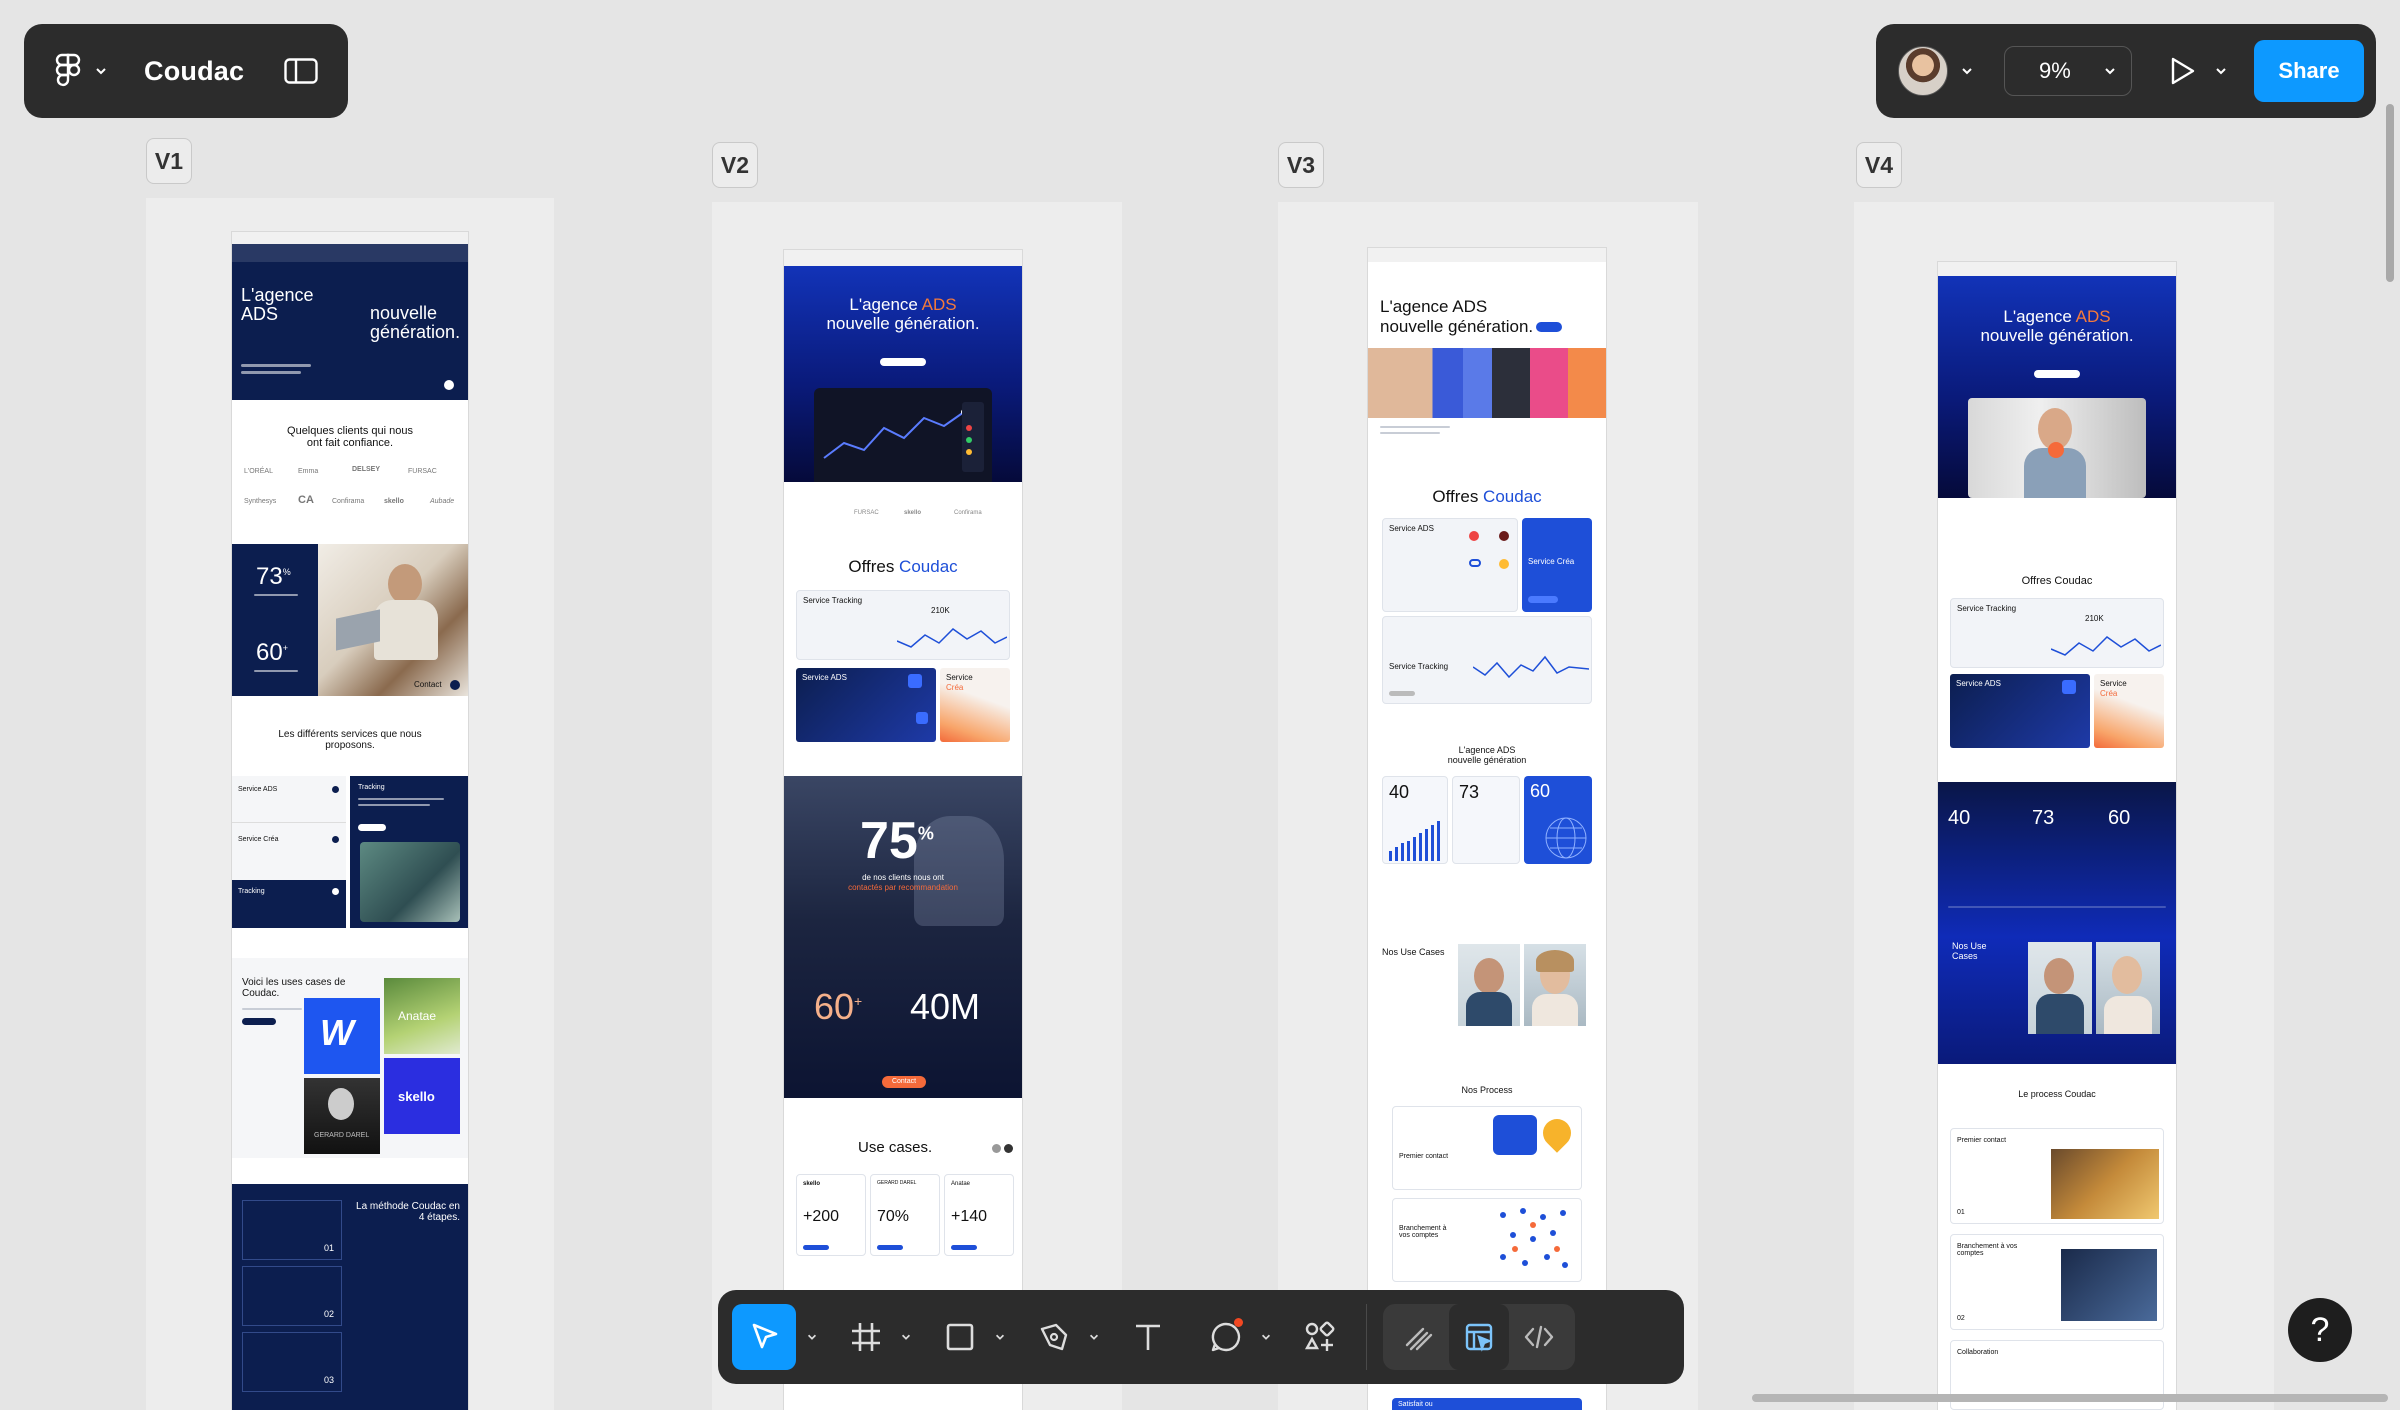  What do you see at coordinates (417, 1016) in the screenshot?
I see `brand-name: Anatae` at bounding box center [417, 1016].